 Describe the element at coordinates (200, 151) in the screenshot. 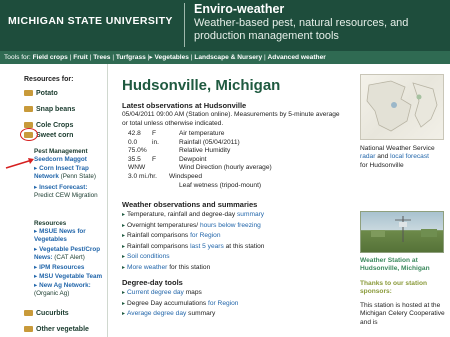

I see `observation-row: 75.0% Relative Humidity` at that location.